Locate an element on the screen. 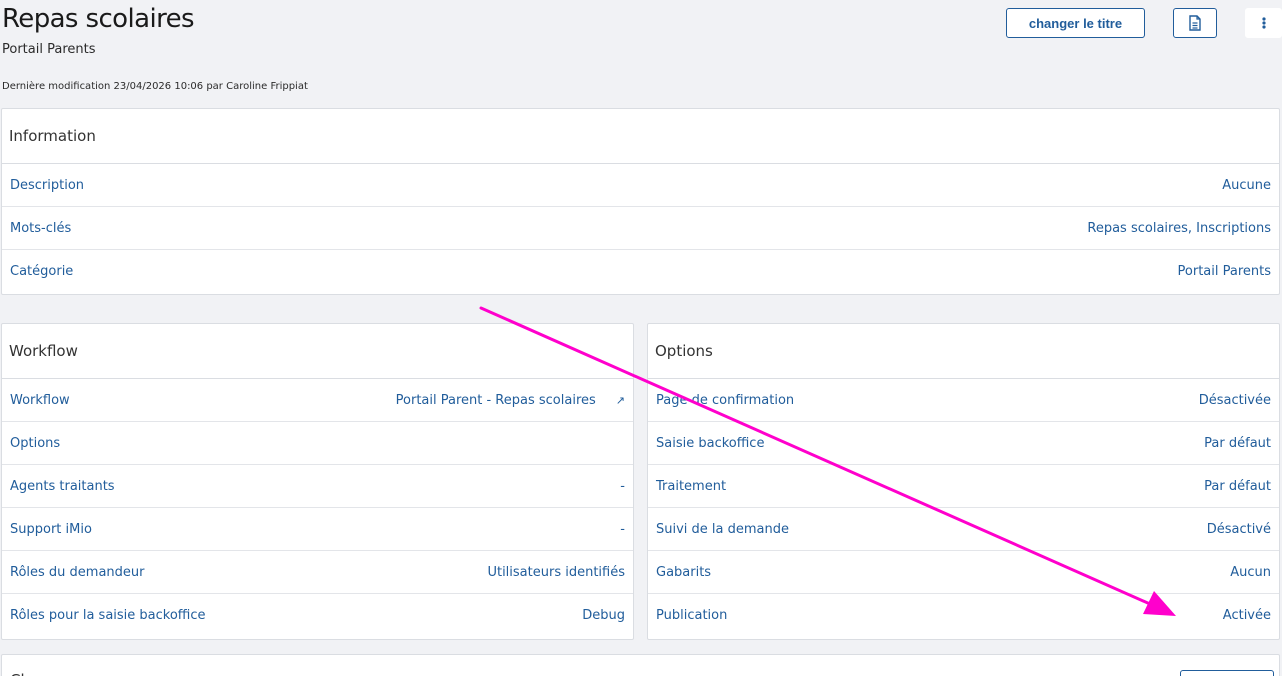  row-value: Désactivée is located at coordinates (1234, 400).